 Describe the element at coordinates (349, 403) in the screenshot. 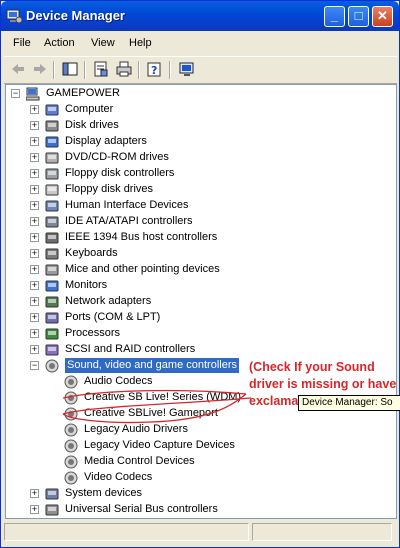

I see `tooltip: Device Manager: So` at that location.